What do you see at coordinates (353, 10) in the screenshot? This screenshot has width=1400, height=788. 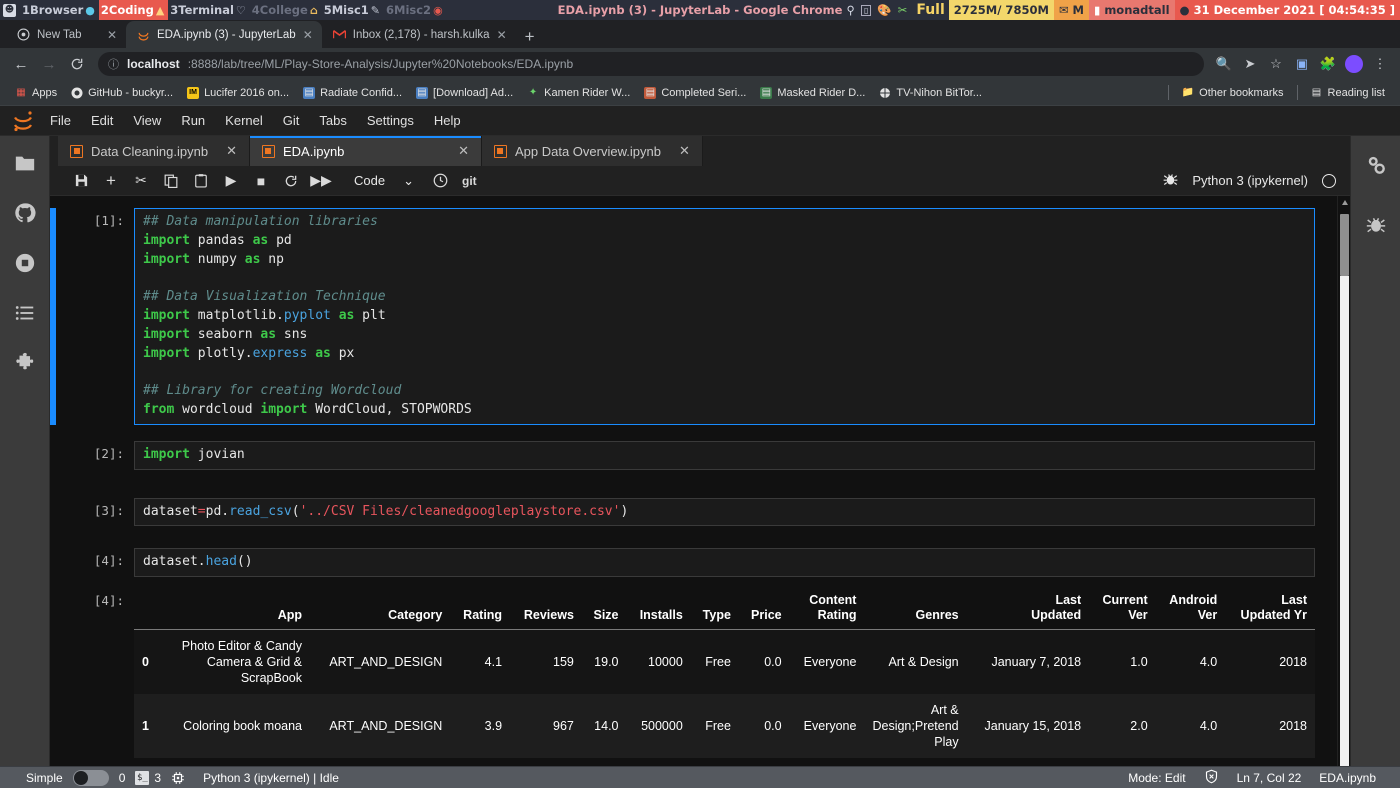 I see `workspace-tag-5misc1: 5Misc1 ✎` at bounding box center [353, 10].